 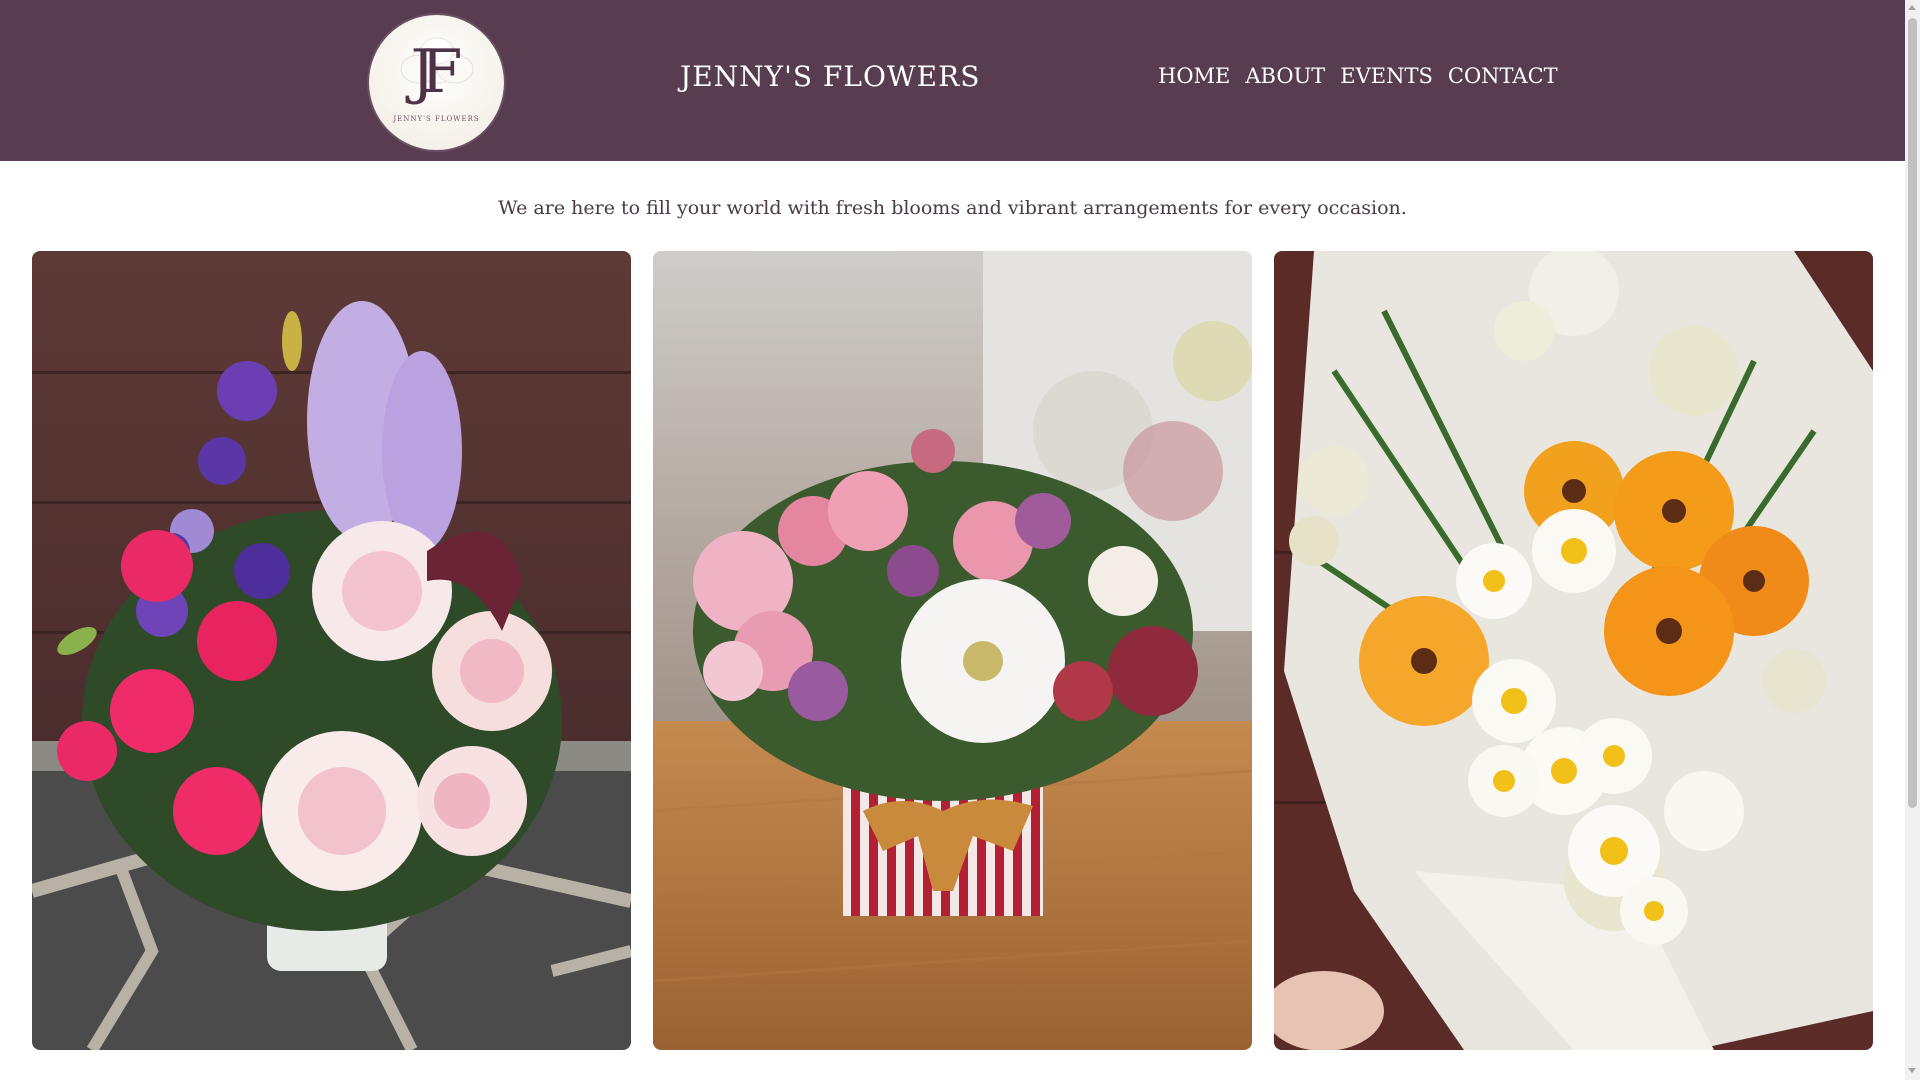 I want to click on scroll-up-arrow-icon, so click(x=1912, y=7).